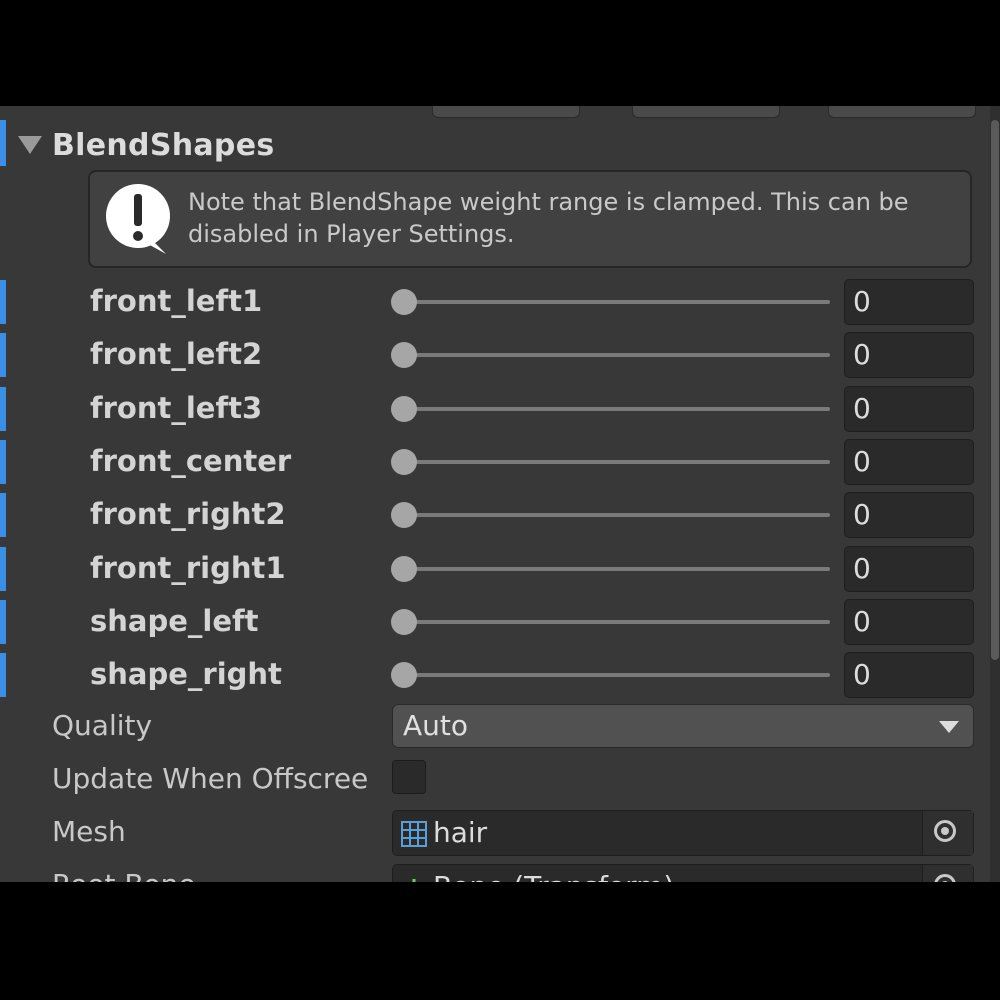 This screenshot has width=1000, height=1000. Describe the element at coordinates (949, 727) in the screenshot. I see `dropdown-arrow-icon` at that location.